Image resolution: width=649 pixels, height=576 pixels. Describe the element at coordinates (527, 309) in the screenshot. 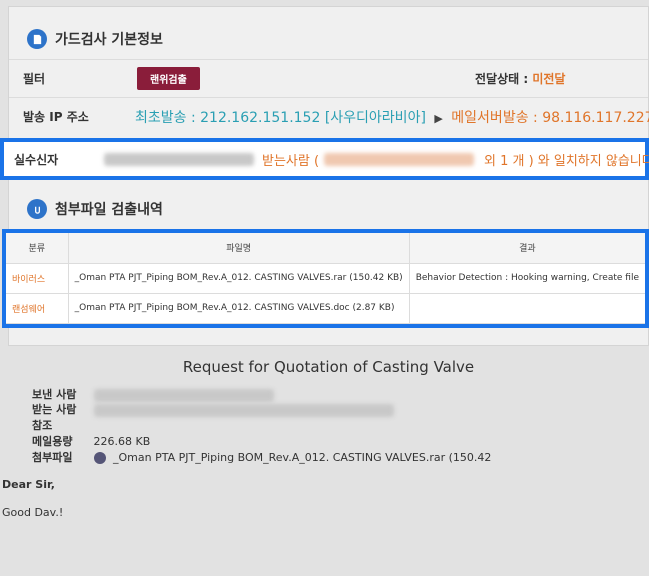

I see `row-result` at that location.